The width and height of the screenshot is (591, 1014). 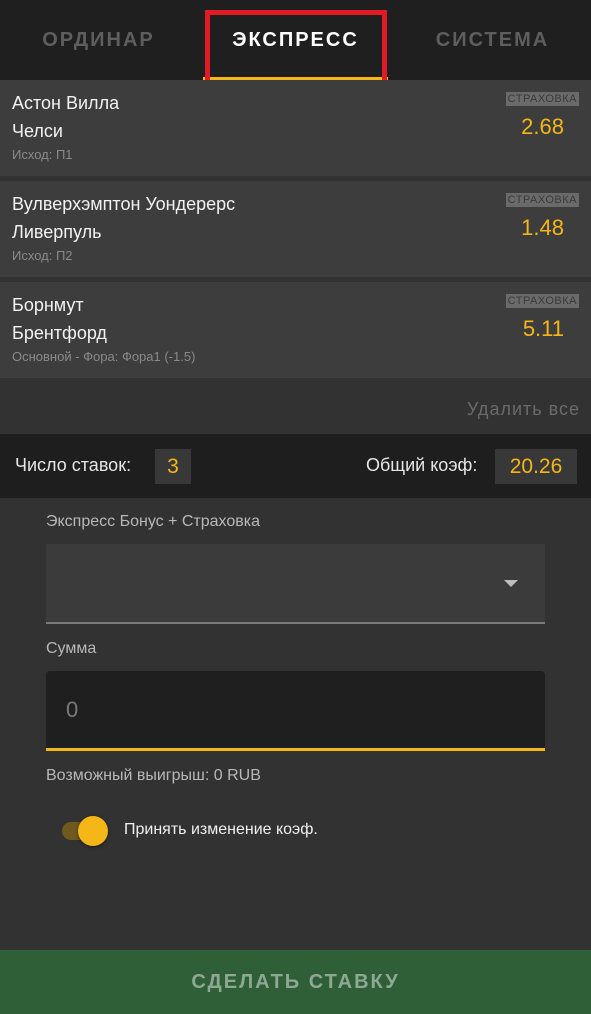 I want to click on bet-odds: 1.48, so click(x=542, y=227).